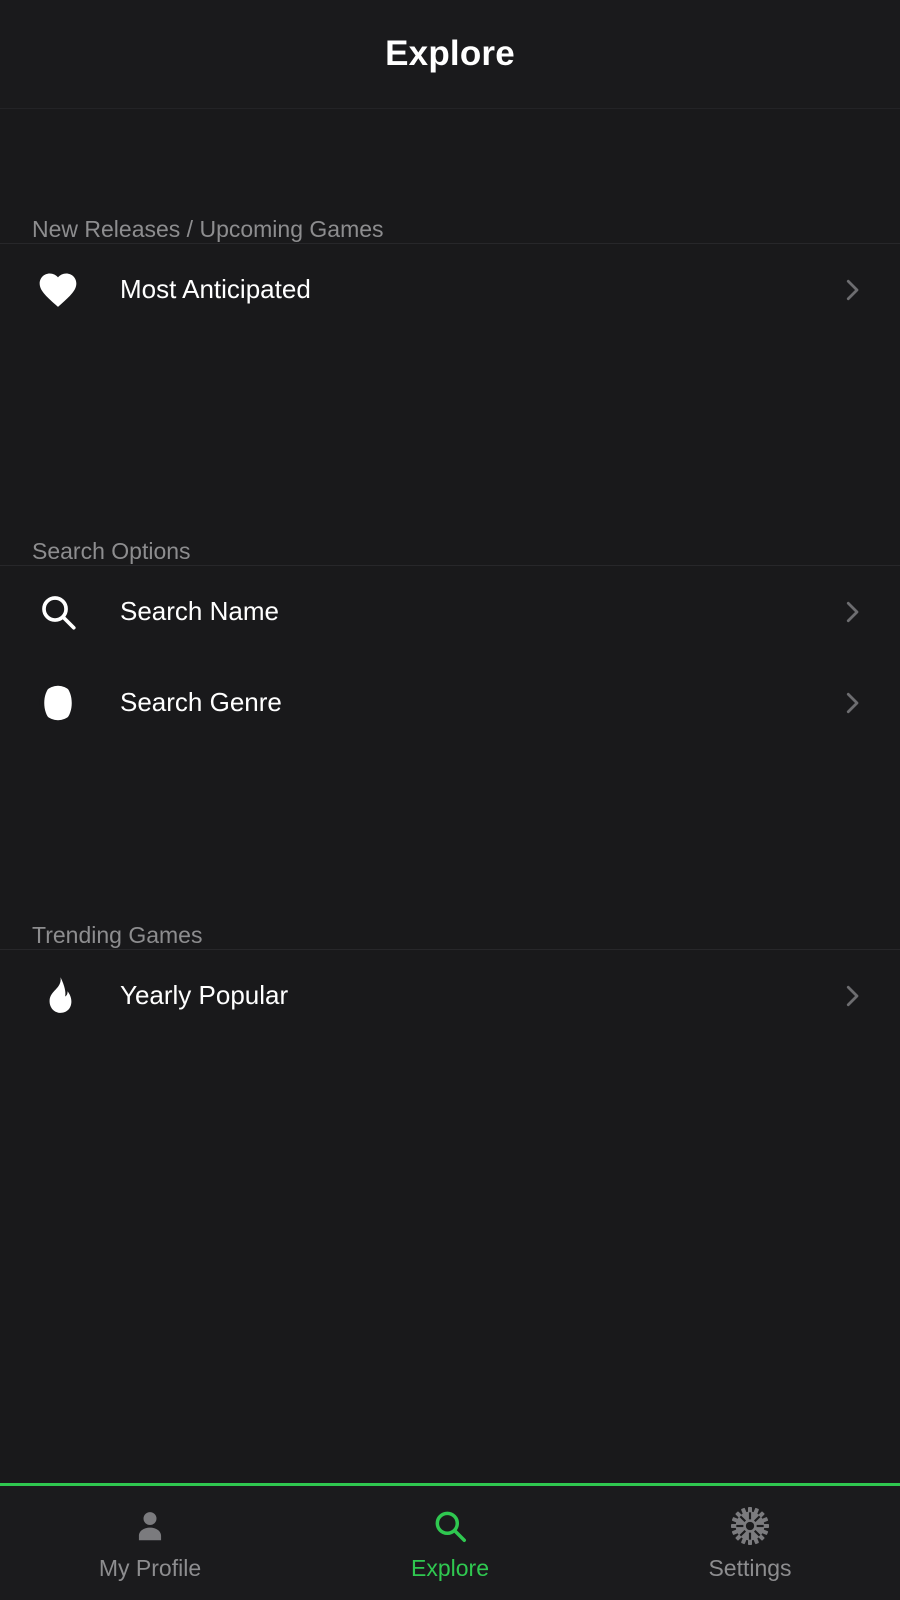 The image size is (900, 1600). What do you see at coordinates (199, 611) in the screenshot?
I see `list-item-label: Search Name` at bounding box center [199, 611].